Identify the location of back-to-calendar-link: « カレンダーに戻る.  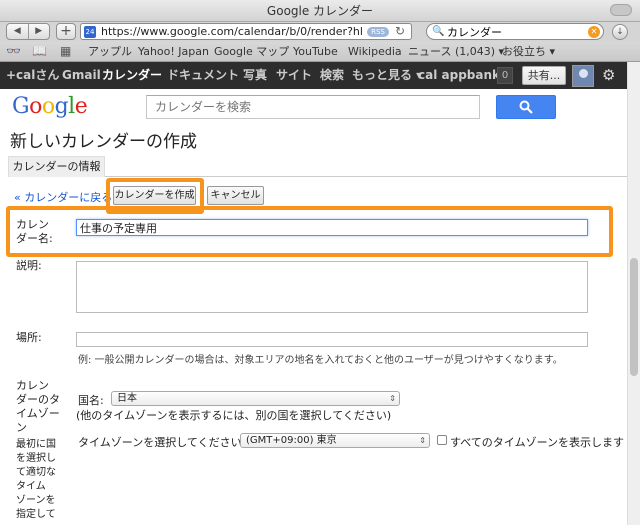
(63, 197).